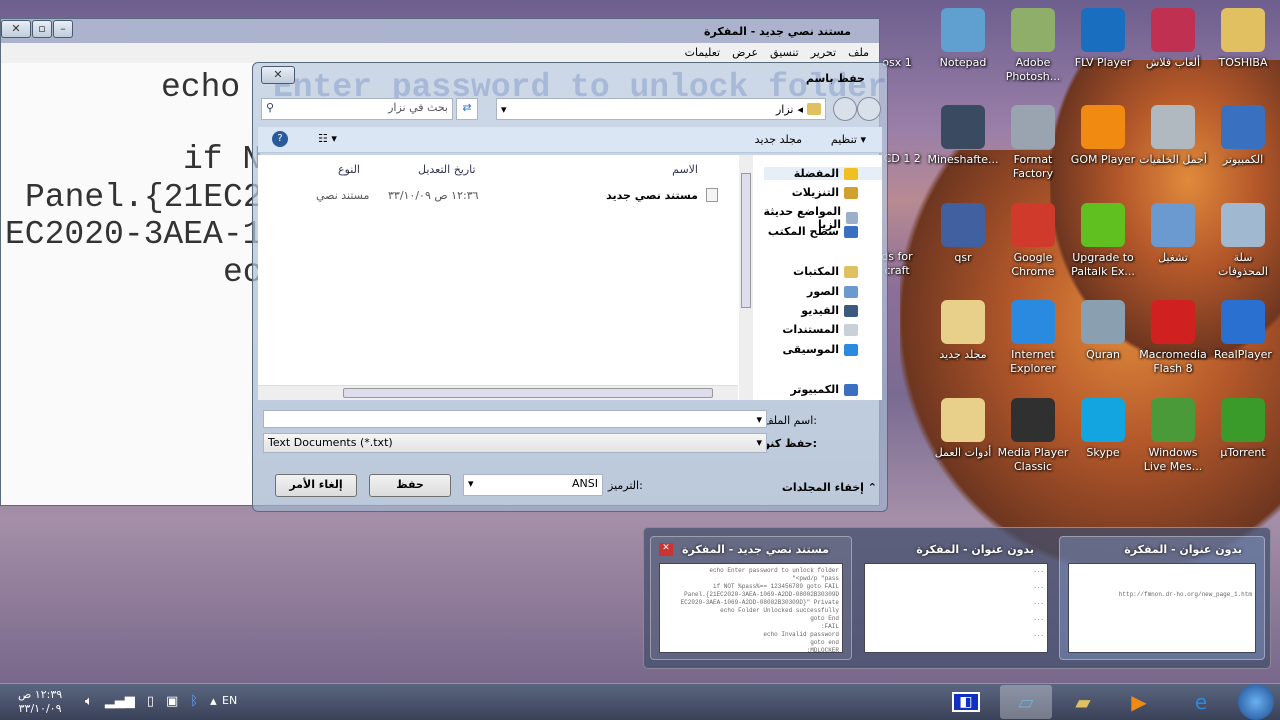  Describe the element at coordinates (1243, 452) in the screenshot. I see `desktop-icon-label: µTorrent` at that location.